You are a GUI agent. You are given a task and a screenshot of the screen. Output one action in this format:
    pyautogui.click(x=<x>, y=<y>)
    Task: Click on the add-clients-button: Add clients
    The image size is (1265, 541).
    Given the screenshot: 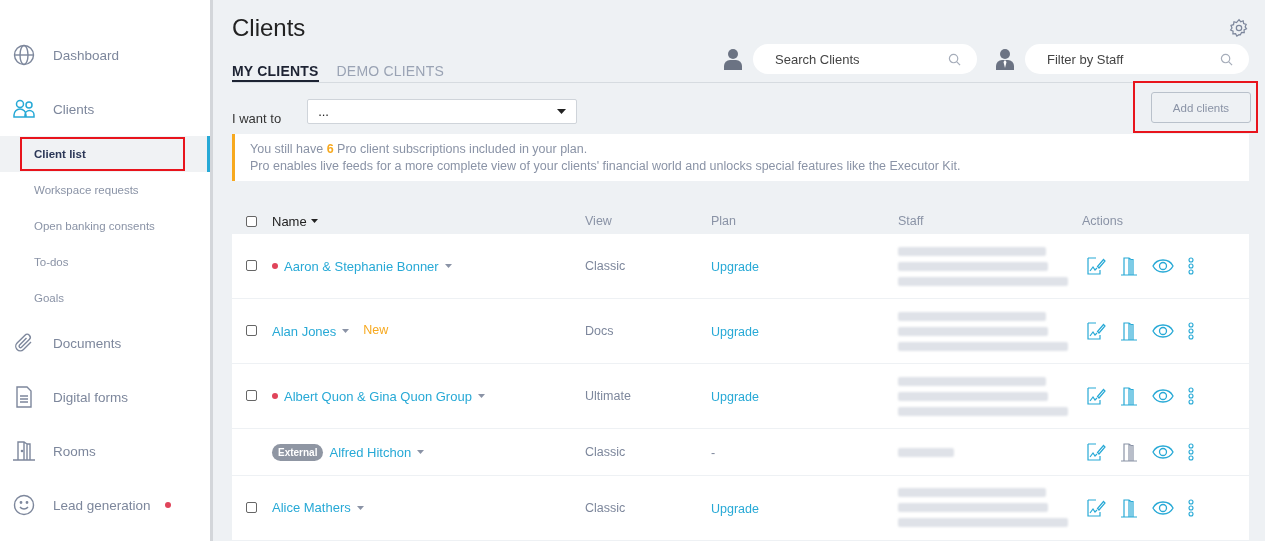 What is the action you would take?
    pyautogui.click(x=1201, y=108)
    